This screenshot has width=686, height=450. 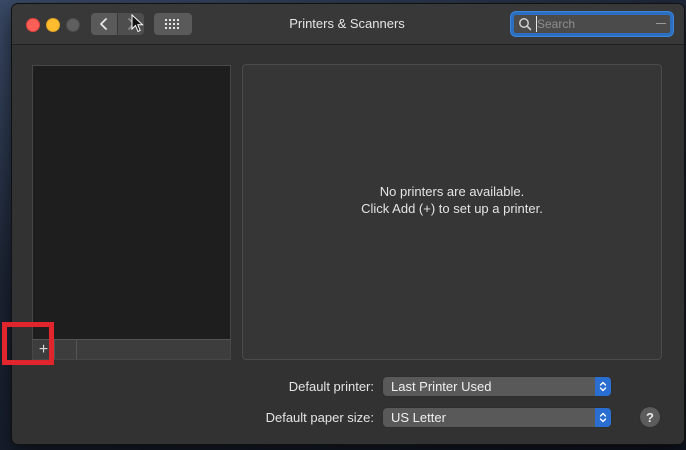 I want to click on paper-size-value: US Letter, so click(x=418, y=417).